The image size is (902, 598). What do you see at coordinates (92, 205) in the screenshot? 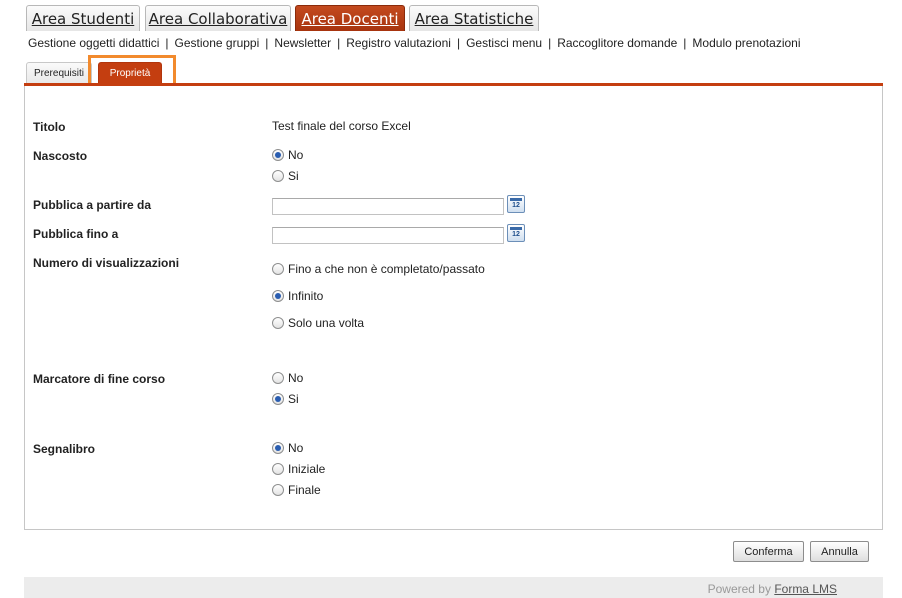
I see `pubblica-da-label: Pubblica a partire da` at bounding box center [92, 205].